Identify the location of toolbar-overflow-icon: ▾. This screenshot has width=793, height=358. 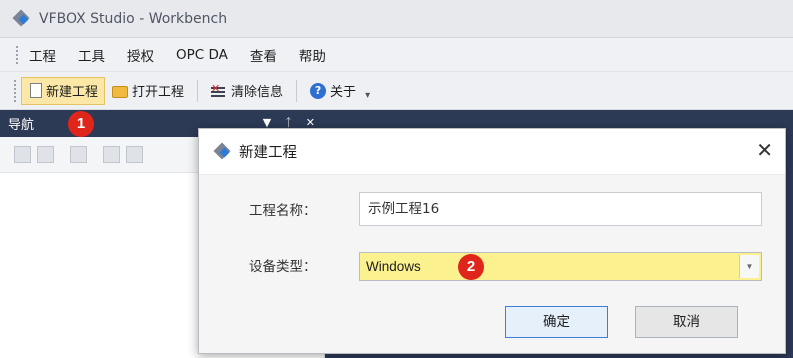
(367, 95).